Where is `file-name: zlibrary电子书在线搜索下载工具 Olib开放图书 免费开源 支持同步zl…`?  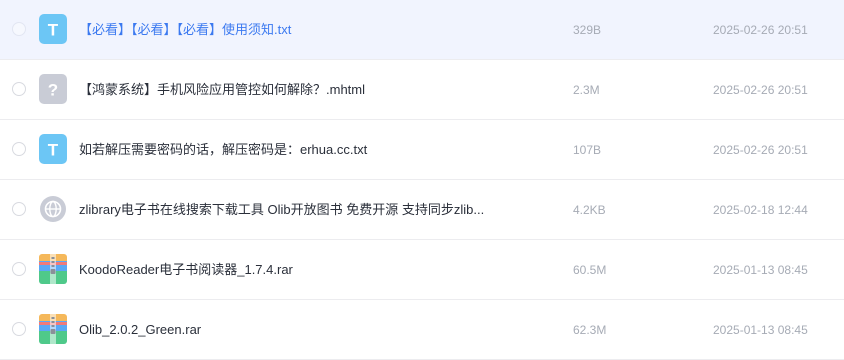 file-name: zlibrary电子书在线搜索下载工具 Olib开放图书 免费开源 支持同步zl… is located at coordinates (294, 209).